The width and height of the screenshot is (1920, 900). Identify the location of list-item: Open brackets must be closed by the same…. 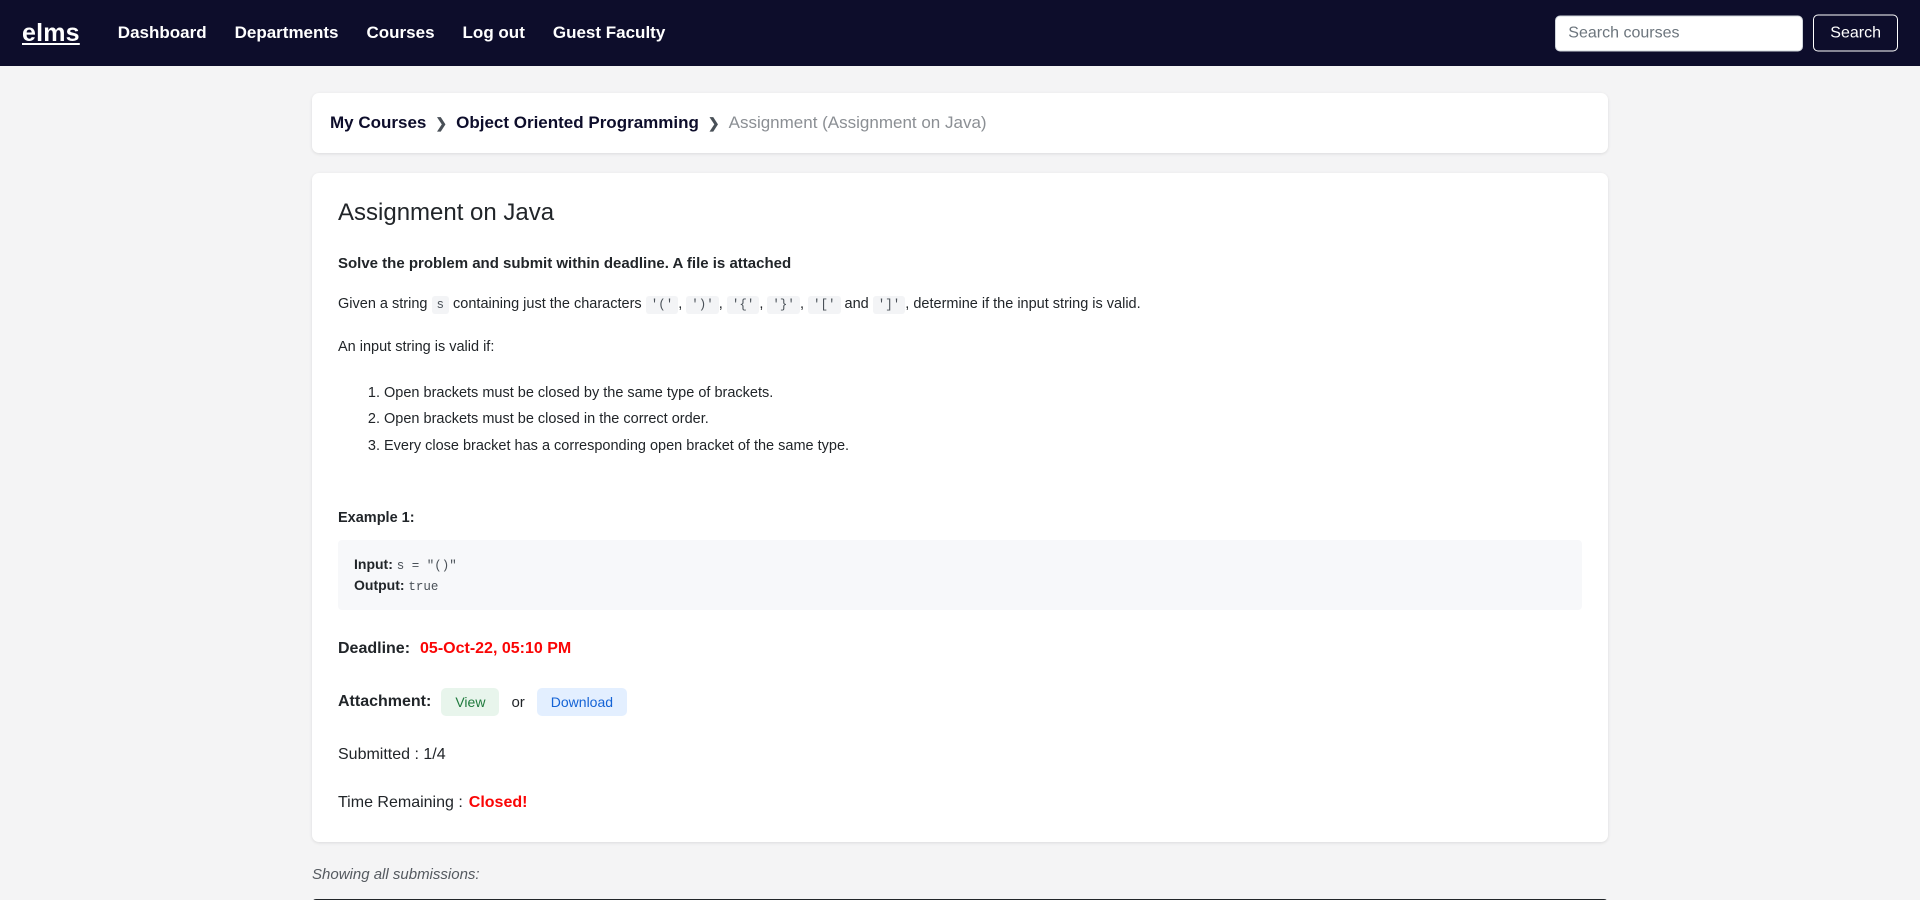
(983, 393).